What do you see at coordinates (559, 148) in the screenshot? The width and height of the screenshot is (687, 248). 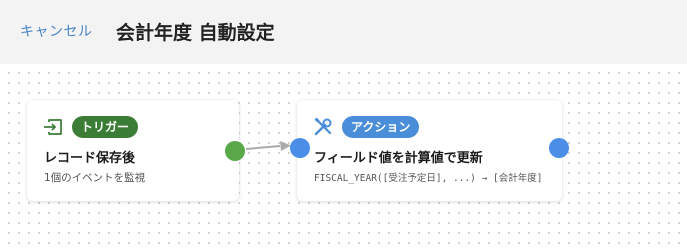 I see `action-output-port` at bounding box center [559, 148].